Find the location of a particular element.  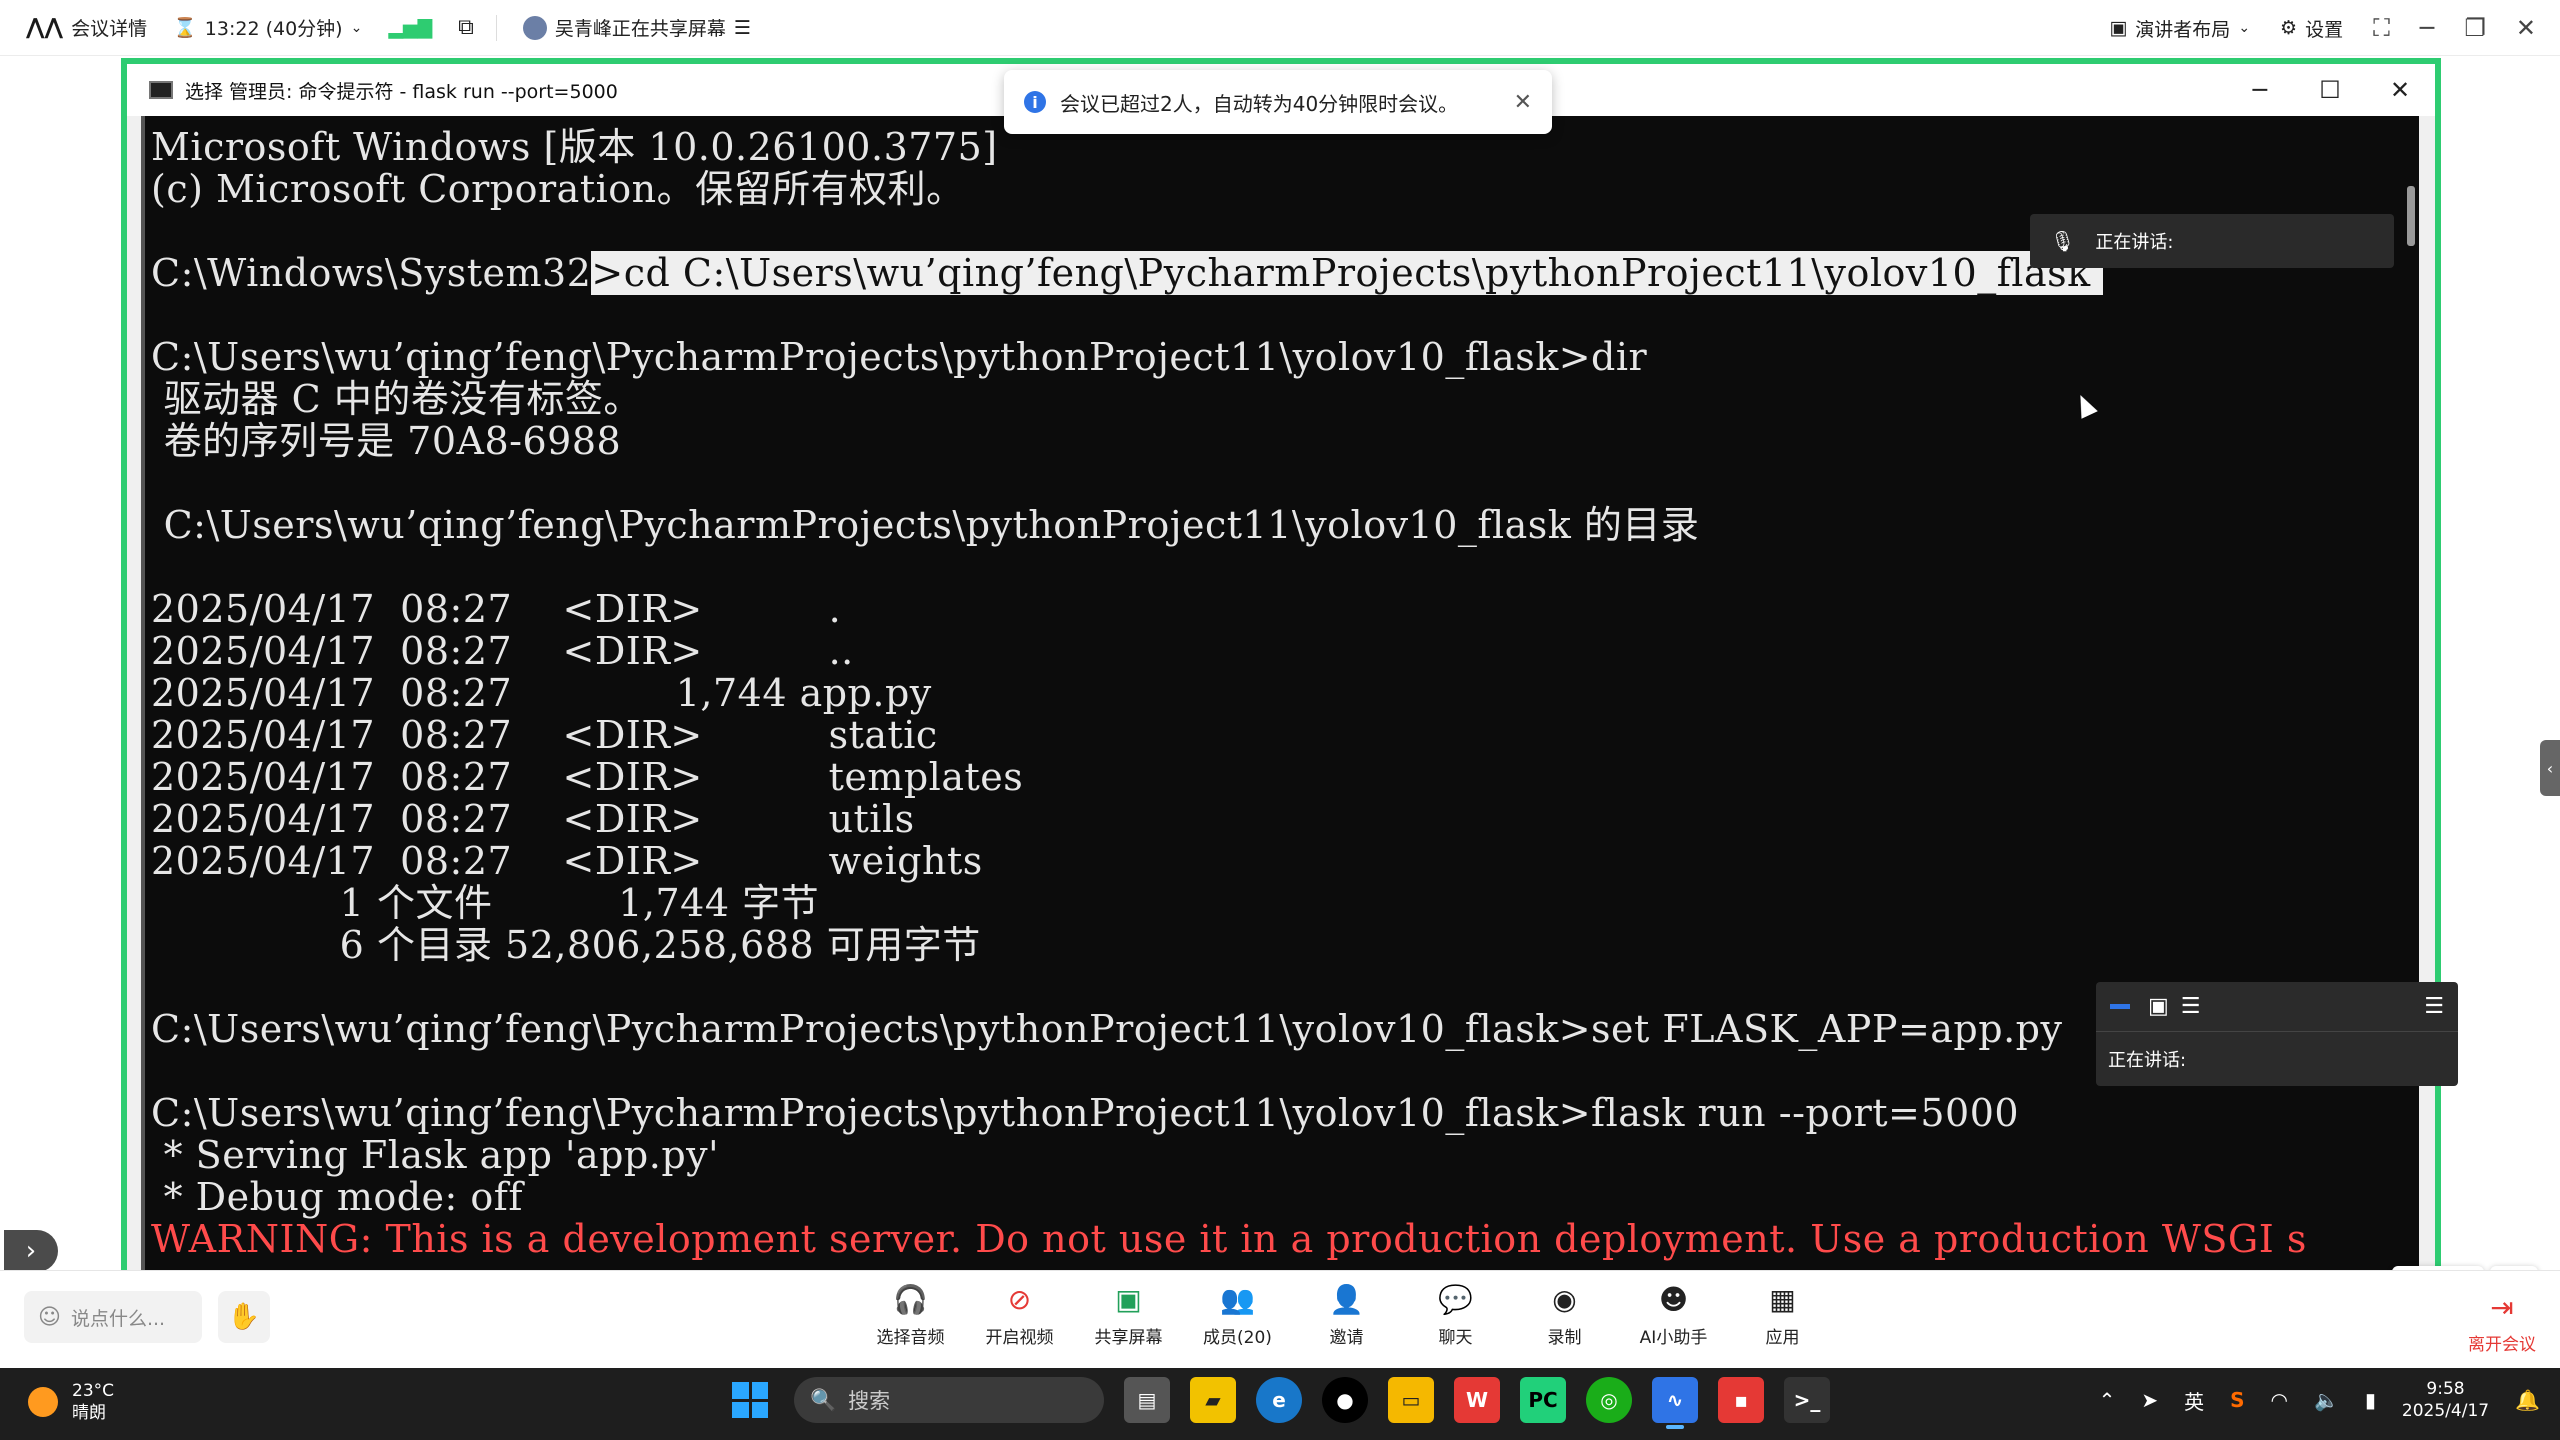

gear-icon: ⚙ is located at coordinates (2289, 28).